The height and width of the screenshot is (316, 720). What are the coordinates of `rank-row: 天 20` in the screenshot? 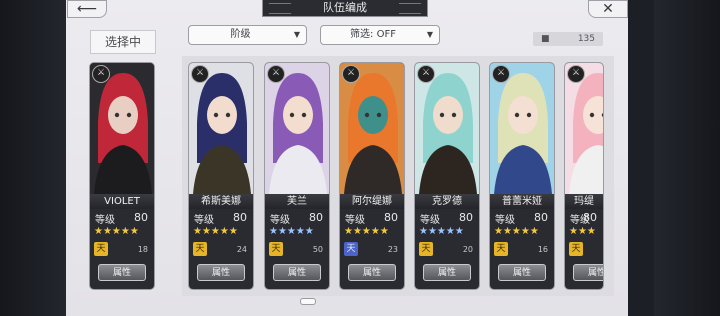 It's located at (447, 250).